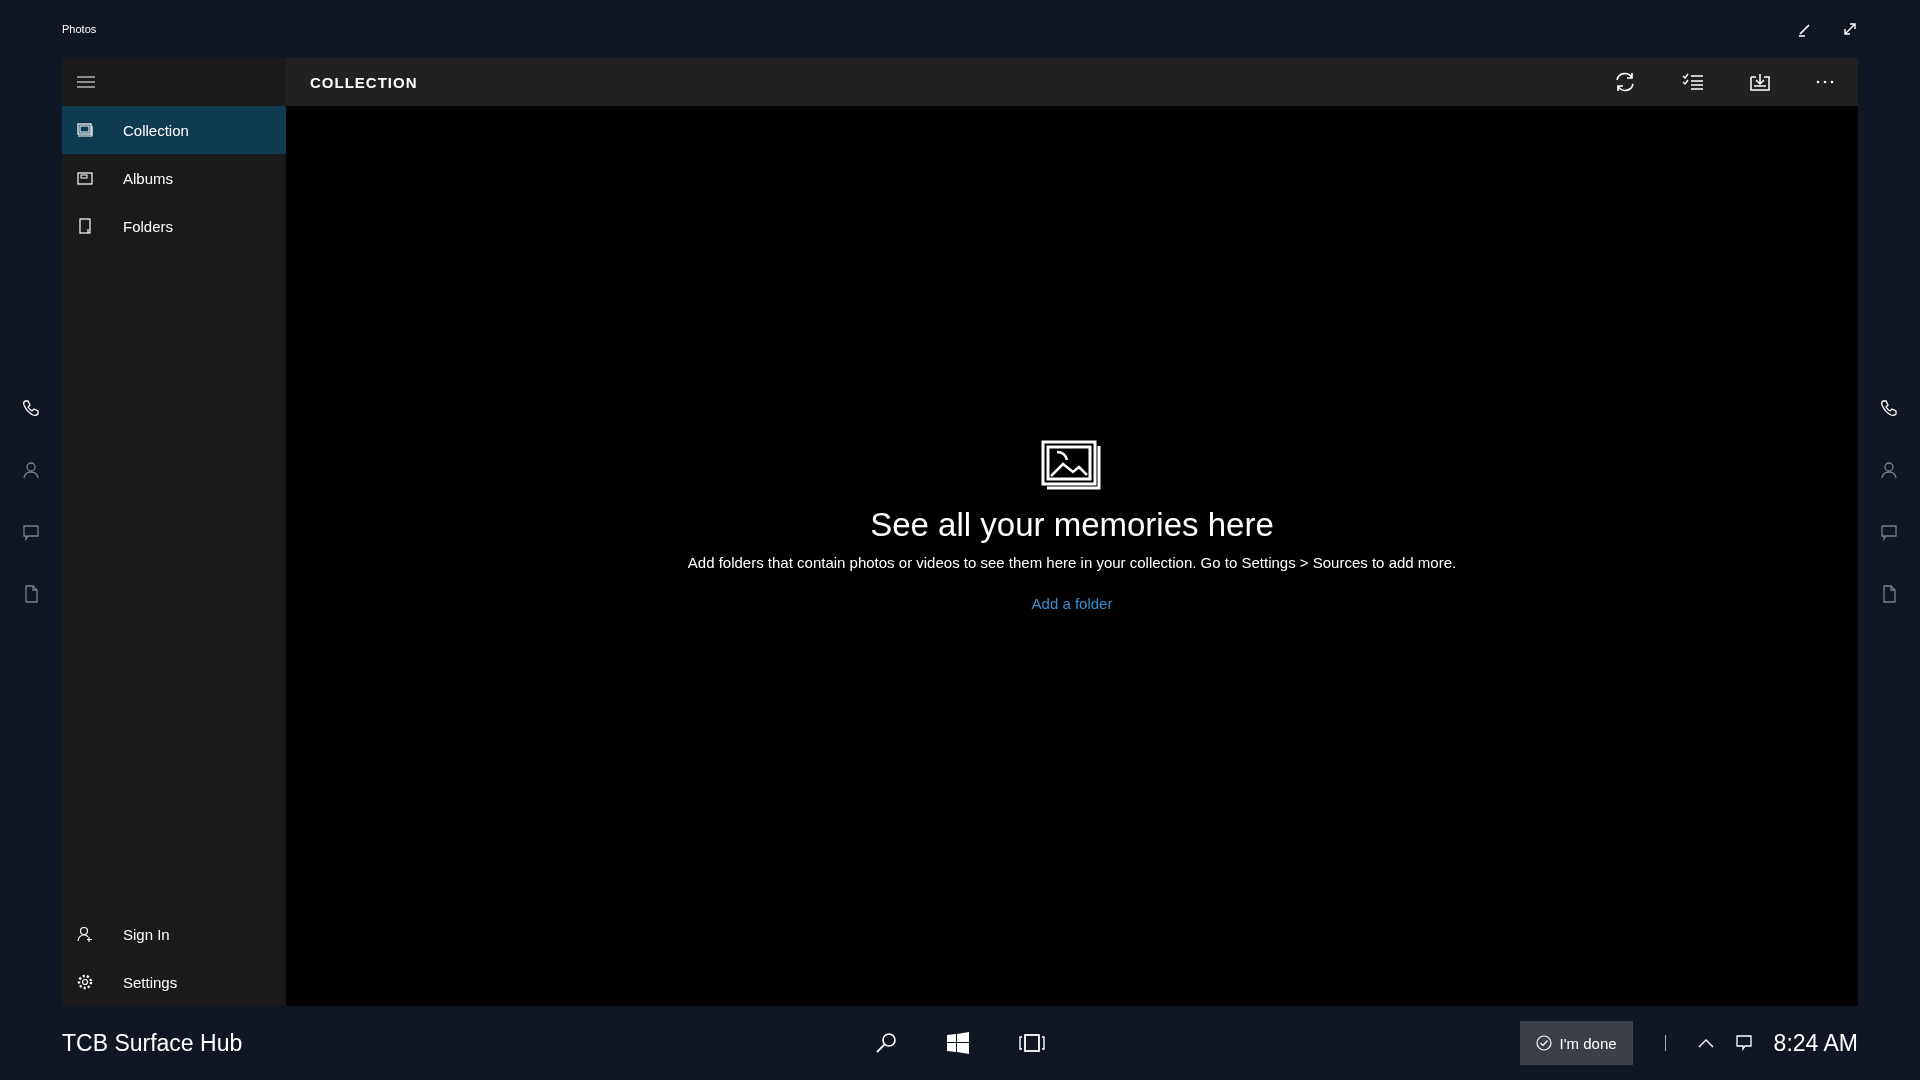 The height and width of the screenshot is (1080, 1920). What do you see at coordinates (153, 1043) in the screenshot?
I see `device-name: TCB Surface Hub` at bounding box center [153, 1043].